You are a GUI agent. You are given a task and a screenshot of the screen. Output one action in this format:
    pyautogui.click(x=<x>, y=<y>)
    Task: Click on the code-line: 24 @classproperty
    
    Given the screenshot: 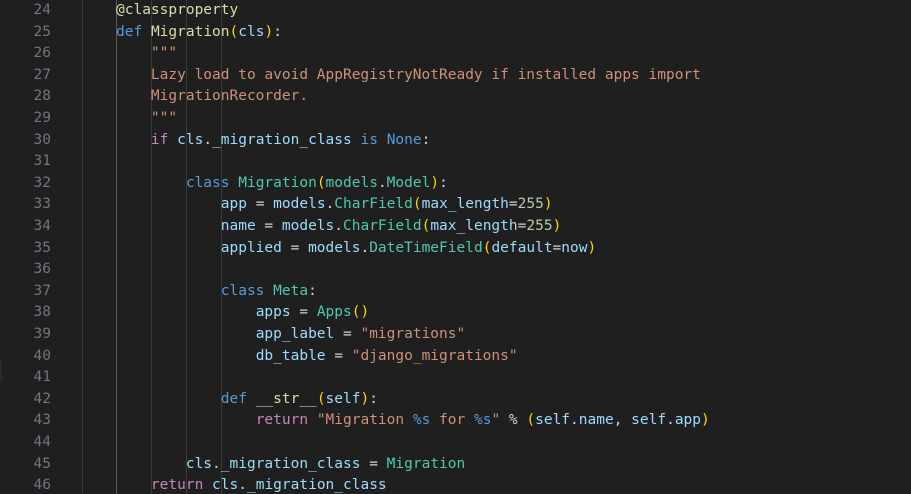 What is the action you would take?
    pyautogui.click(x=455, y=11)
    